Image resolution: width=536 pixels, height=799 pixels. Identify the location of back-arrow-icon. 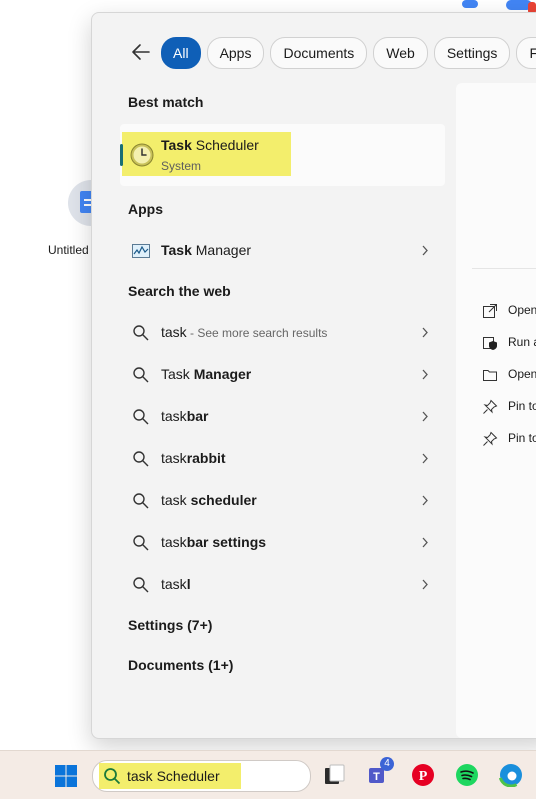
(141, 52).